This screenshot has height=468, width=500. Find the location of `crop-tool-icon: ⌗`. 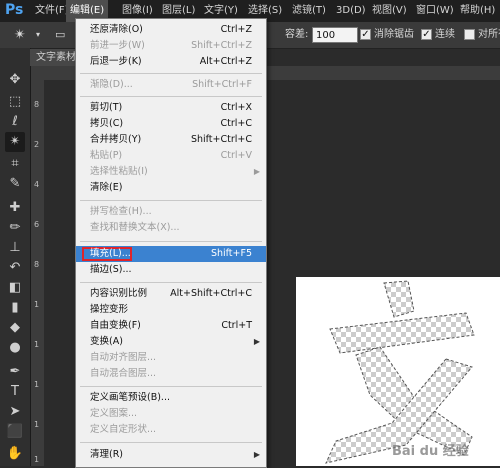

crop-tool-icon: ⌗ is located at coordinates (15, 164).